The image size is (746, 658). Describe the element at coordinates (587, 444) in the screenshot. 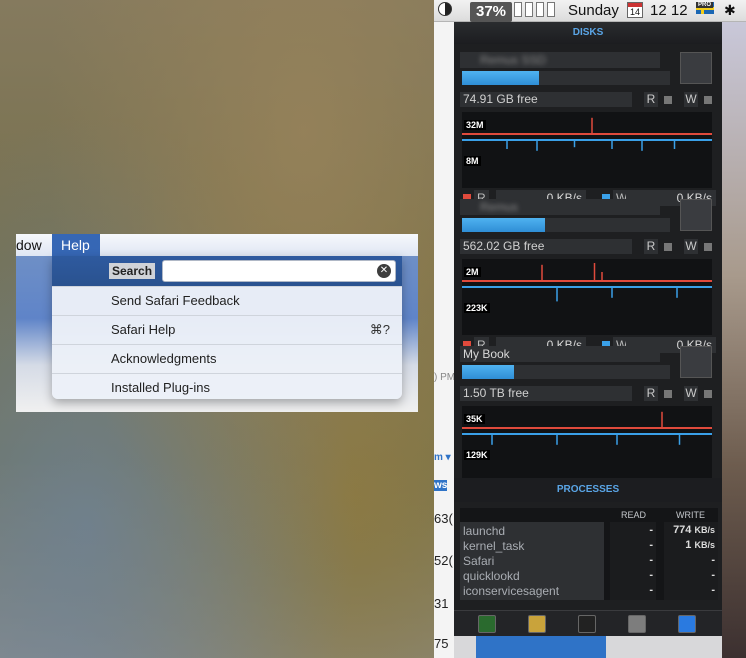

I see `disk-activity-graph: 35K 129K` at that location.